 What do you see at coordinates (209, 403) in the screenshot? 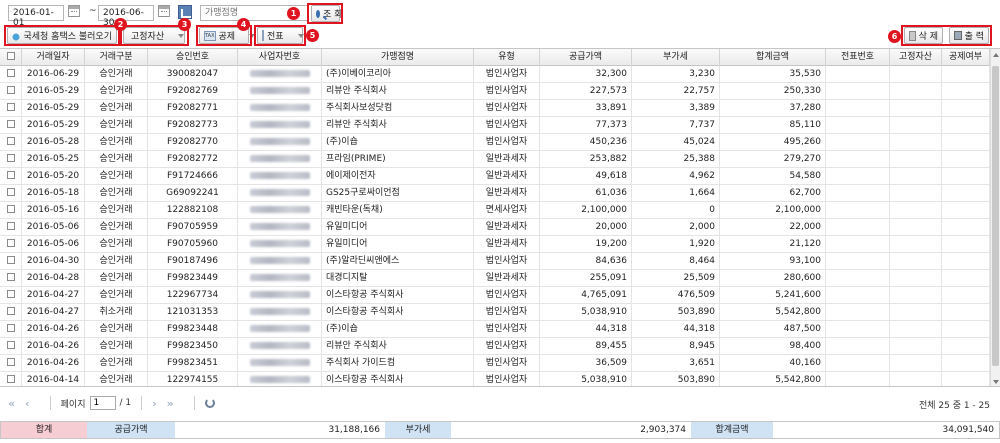
I see `refresh-icon` at bounding box center [209, 403].